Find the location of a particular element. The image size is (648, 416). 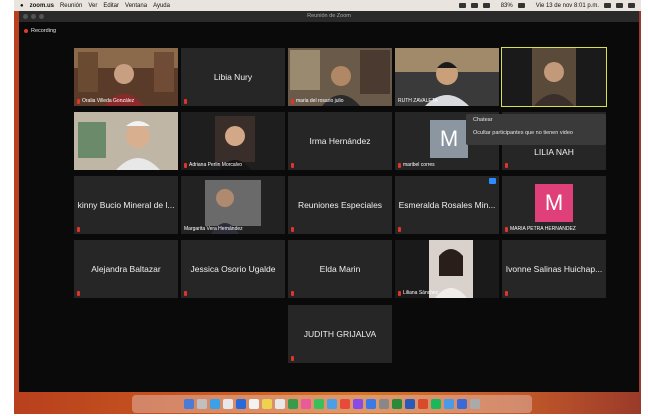

menu-reunion: Reunión is located at coordinates (71, 6).